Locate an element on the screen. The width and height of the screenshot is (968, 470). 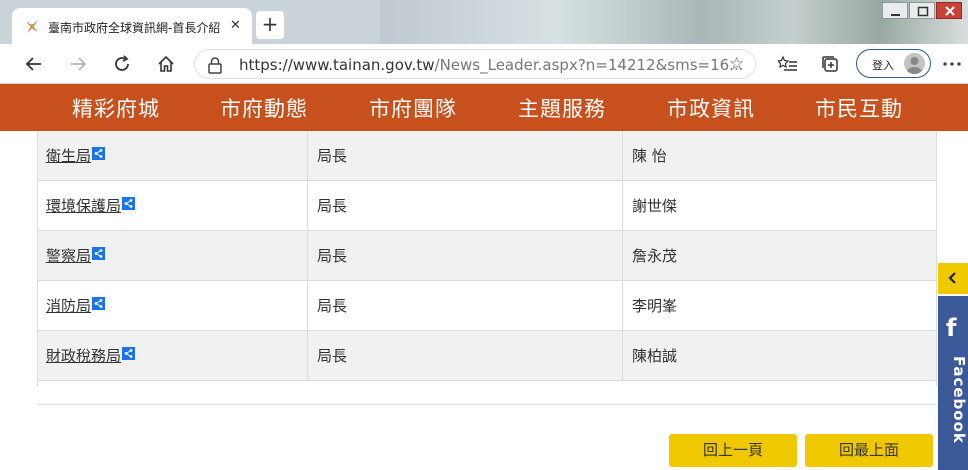
site-main-menu: 精彩府城 市府動態 市府團隊 主題服務 市政資訊 市民互動 is located at coordinates (484, 107).